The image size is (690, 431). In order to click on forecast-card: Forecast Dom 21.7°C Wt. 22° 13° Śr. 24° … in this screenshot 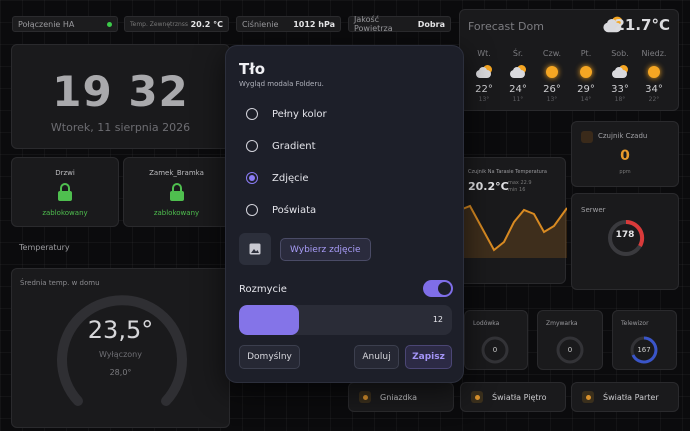, I will do `click(569, 60)`.